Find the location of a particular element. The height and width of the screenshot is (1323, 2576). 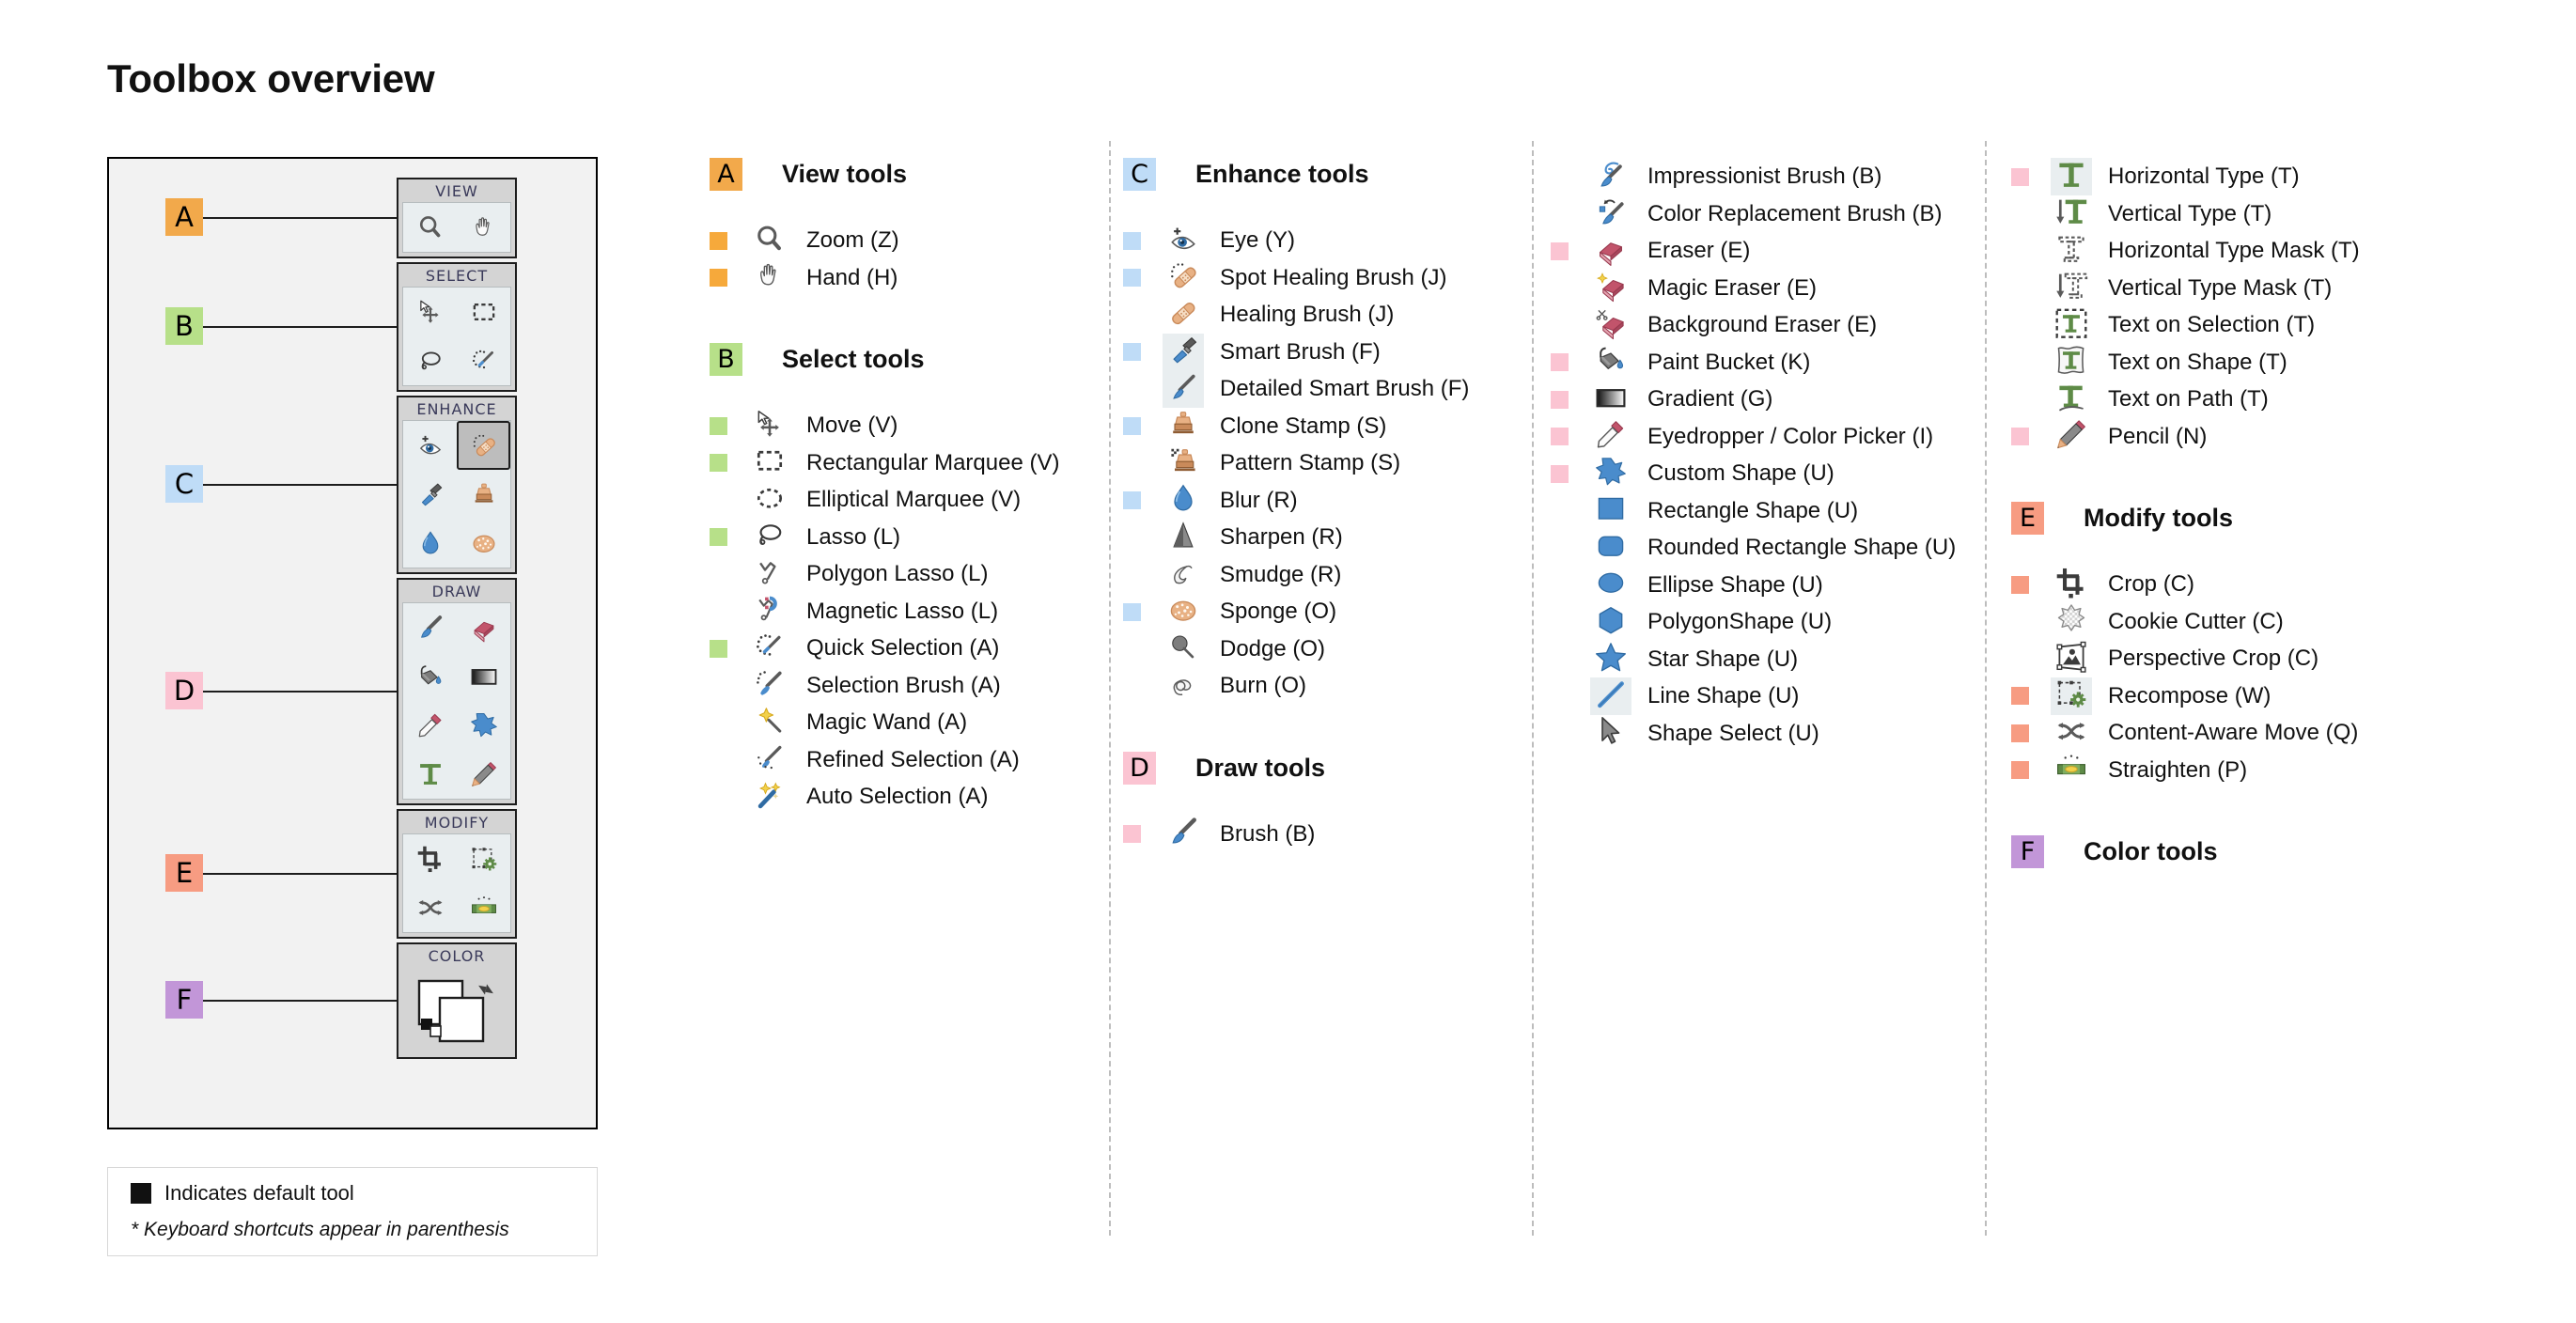

tool-row: Perspective Crop (C) is located at coordinates (2164, 658).